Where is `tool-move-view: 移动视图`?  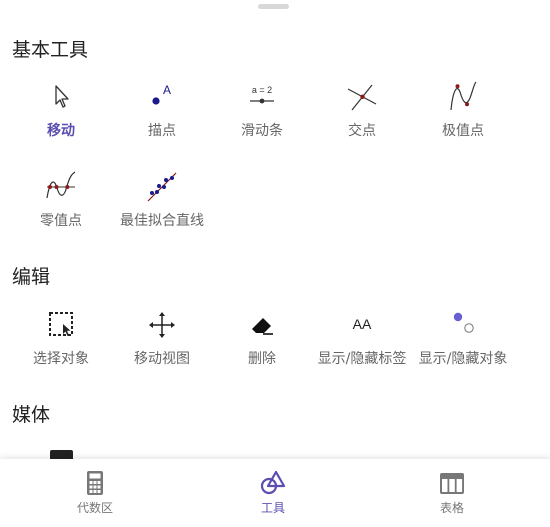 tool-move-view: 移动视图 is located at coordinates (162, 348).